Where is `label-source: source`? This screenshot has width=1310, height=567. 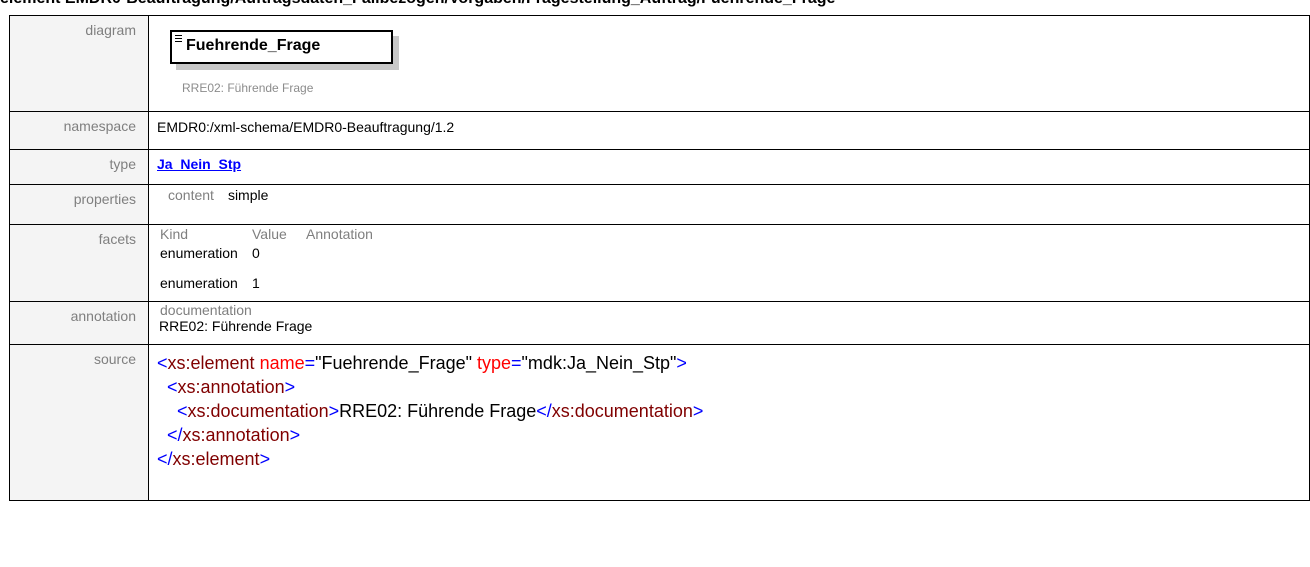 label-source: source is located at coordinates (79, 422).